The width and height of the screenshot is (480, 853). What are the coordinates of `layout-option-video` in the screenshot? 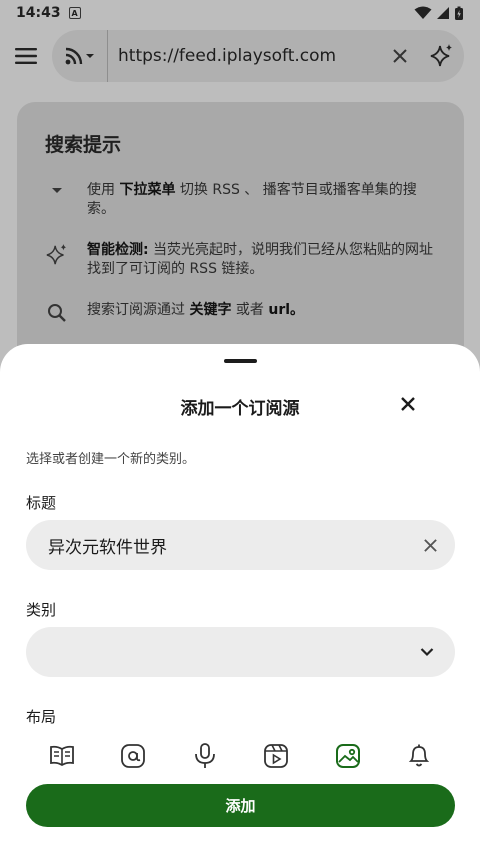 It's located at (276, 756).